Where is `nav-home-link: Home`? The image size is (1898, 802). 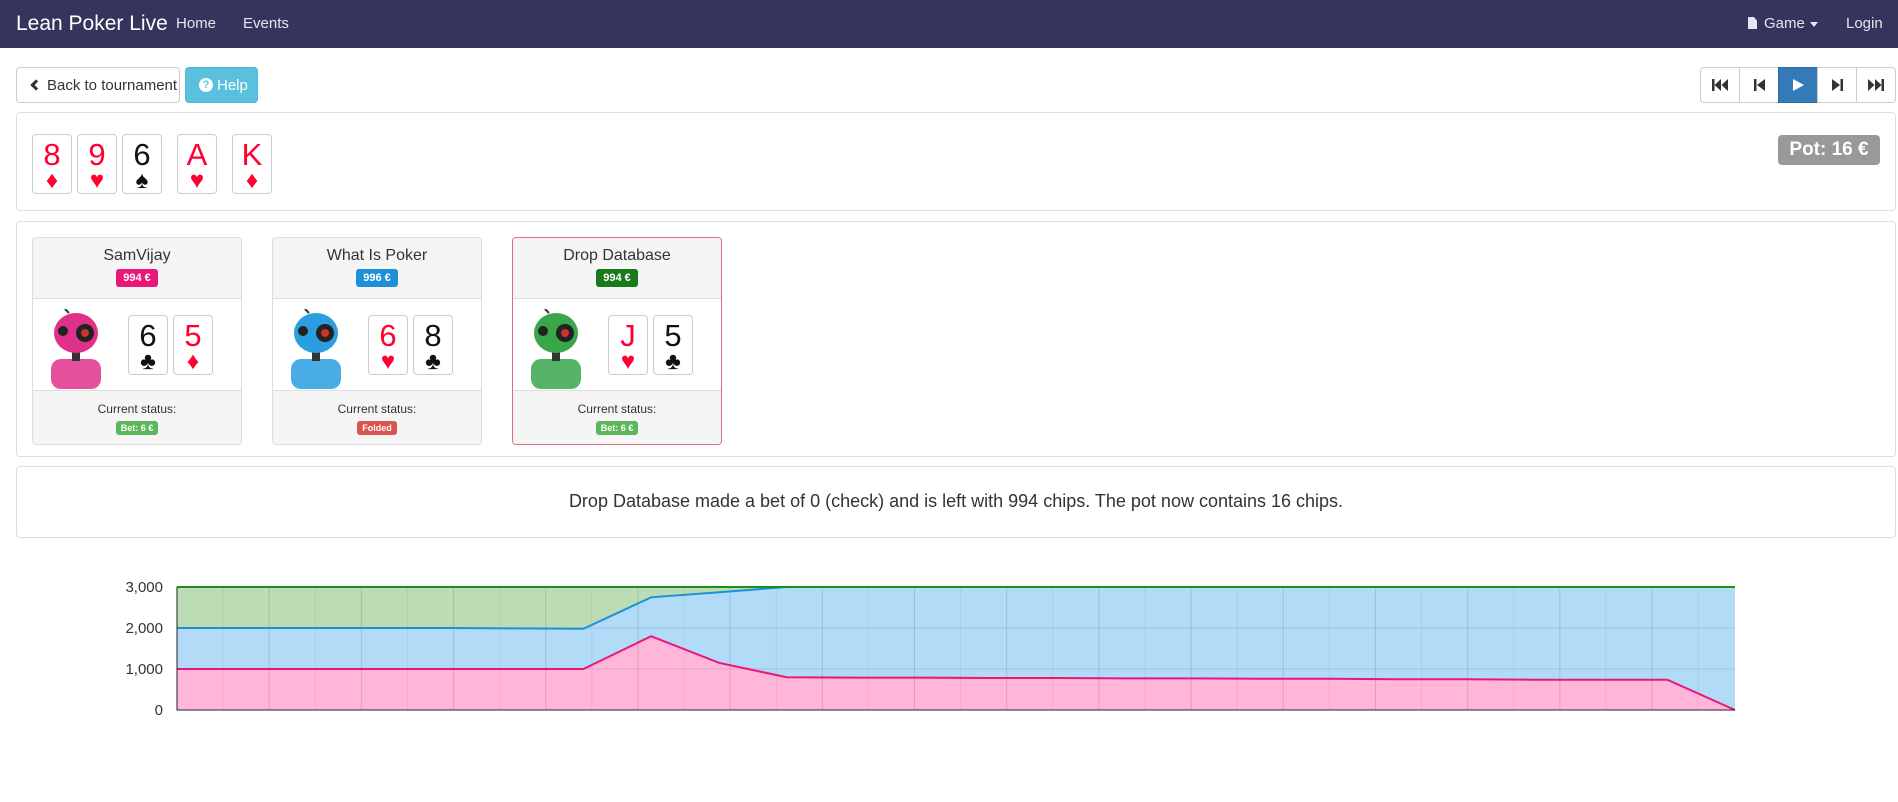 nav-home-link: Home is located at coordinates (196, 23).